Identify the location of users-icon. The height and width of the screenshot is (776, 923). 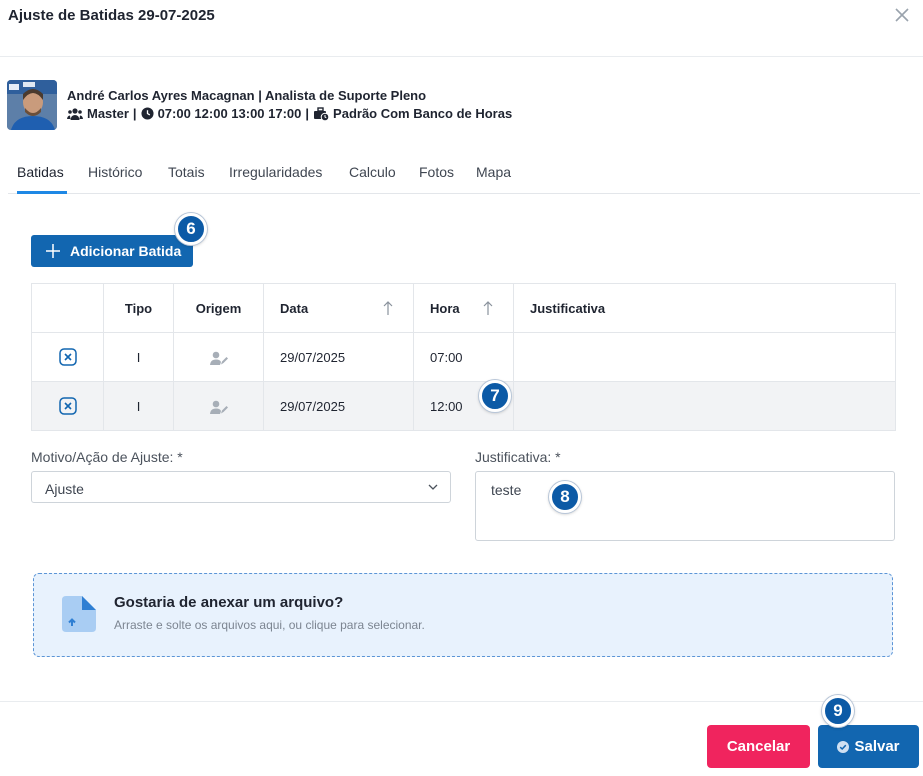
(75, 113).